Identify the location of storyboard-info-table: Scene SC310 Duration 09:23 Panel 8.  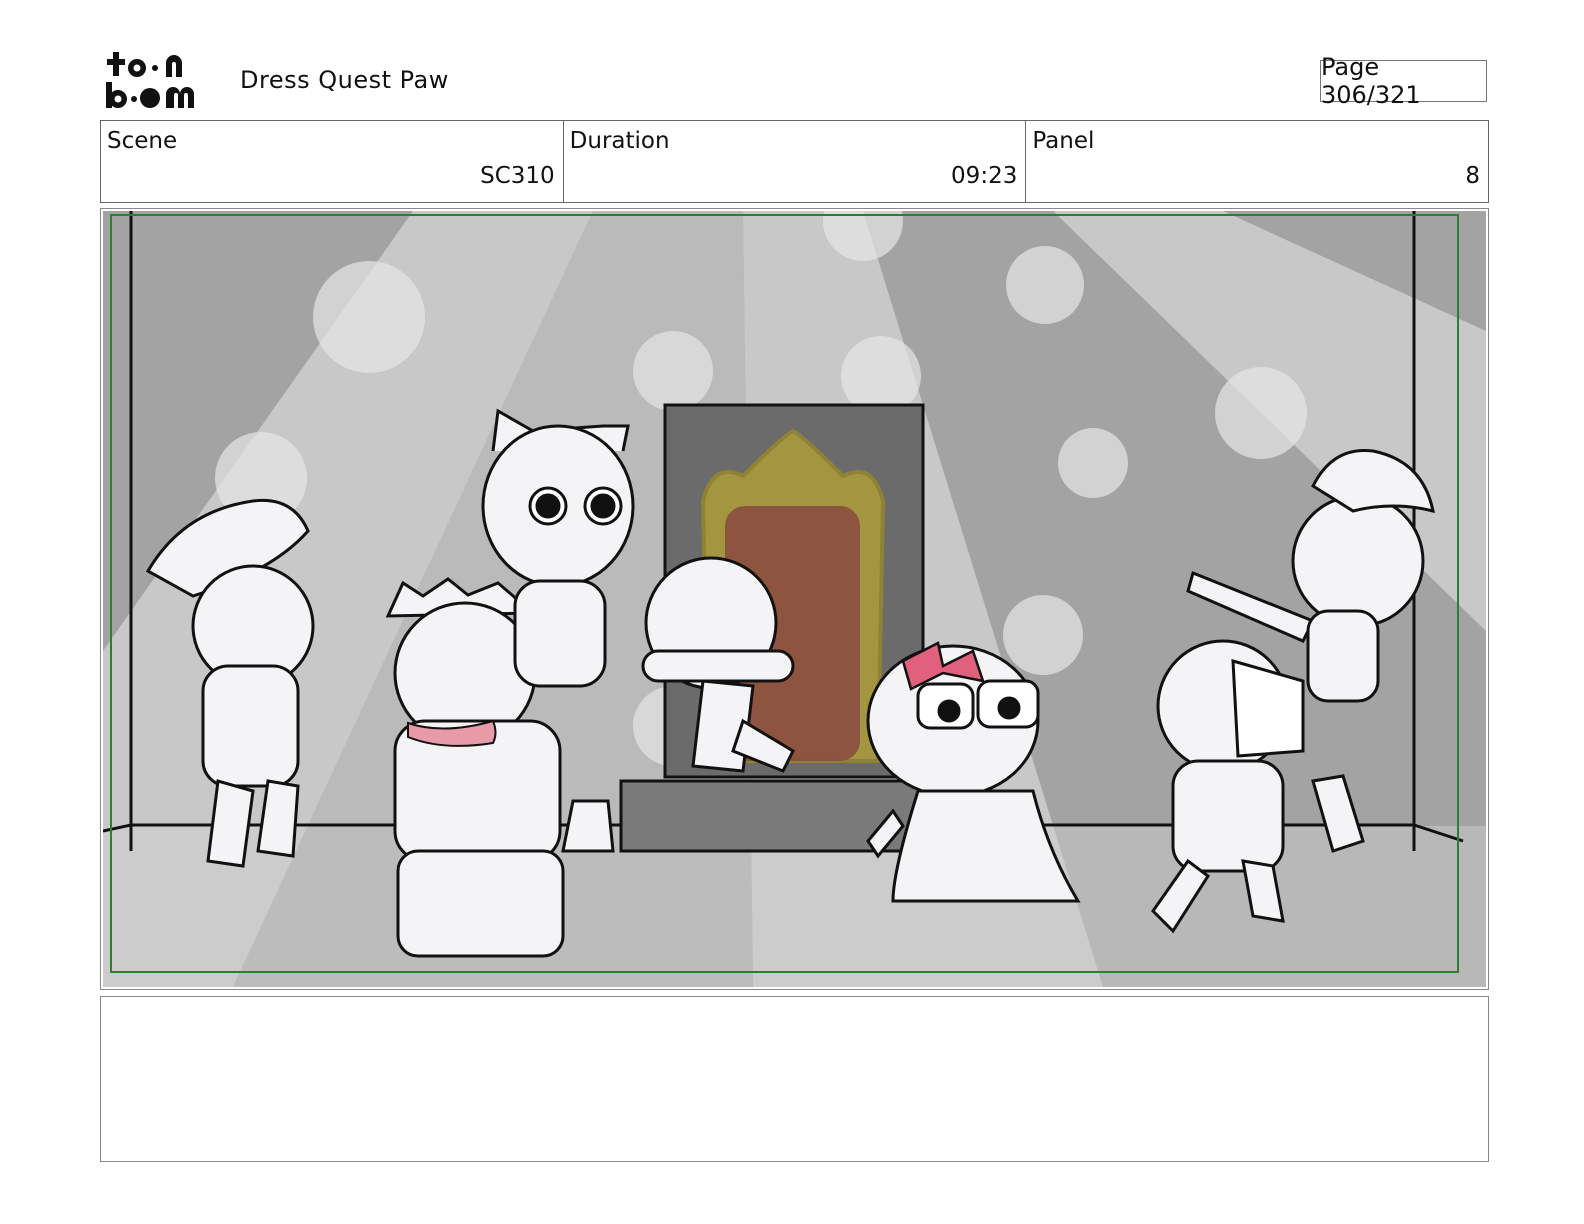
(794, 161).